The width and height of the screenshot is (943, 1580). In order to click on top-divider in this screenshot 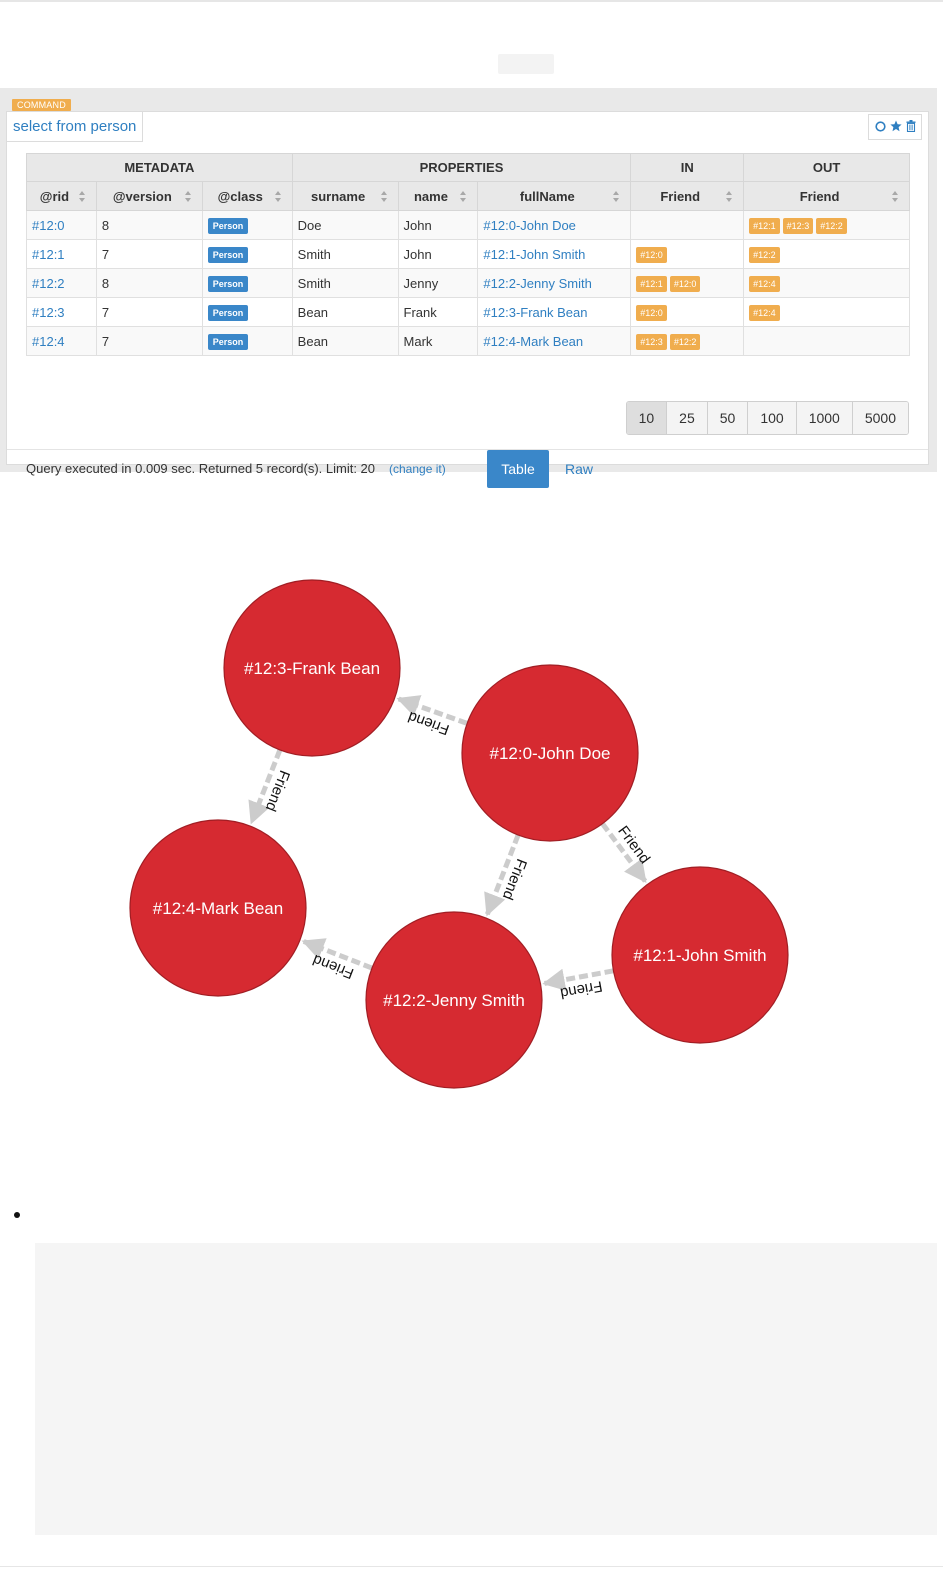, I will do `click(471, 1)`.